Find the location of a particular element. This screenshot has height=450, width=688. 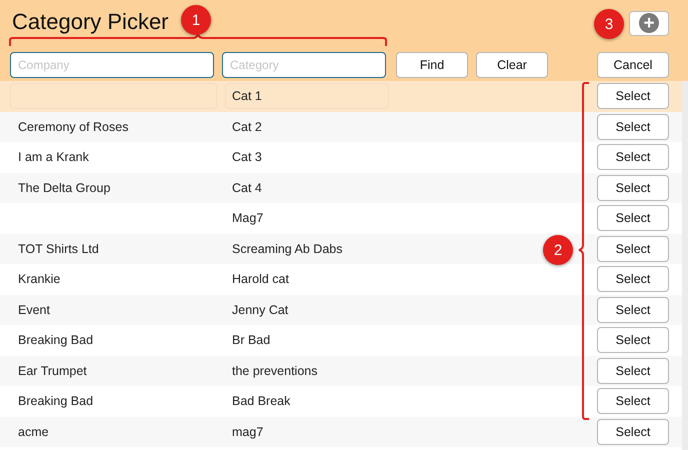

company-cell-text: Ceremony of Roses is located at coordinates (73, 127).